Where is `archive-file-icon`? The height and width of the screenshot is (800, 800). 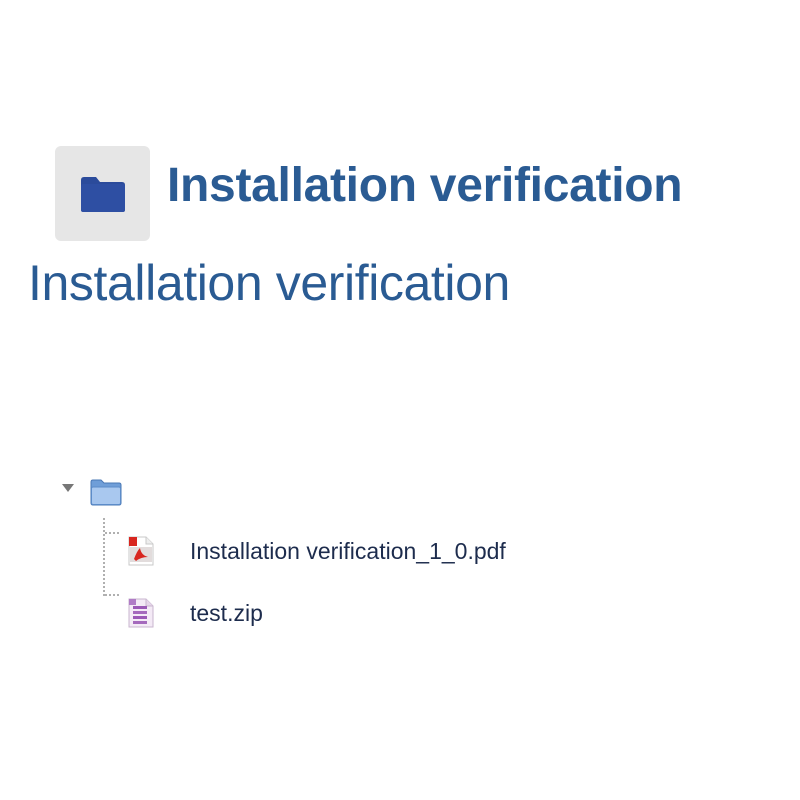 archive-file-icon is located at coordinates (141, 613).